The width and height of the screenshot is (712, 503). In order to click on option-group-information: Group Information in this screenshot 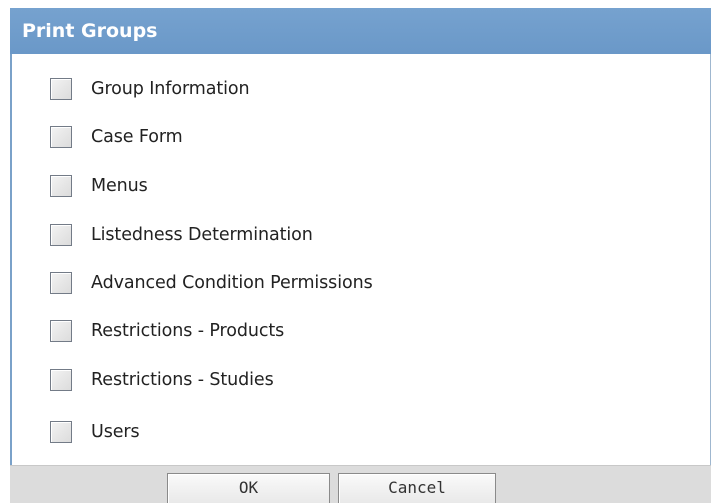, I will do `click(150, 89)`.